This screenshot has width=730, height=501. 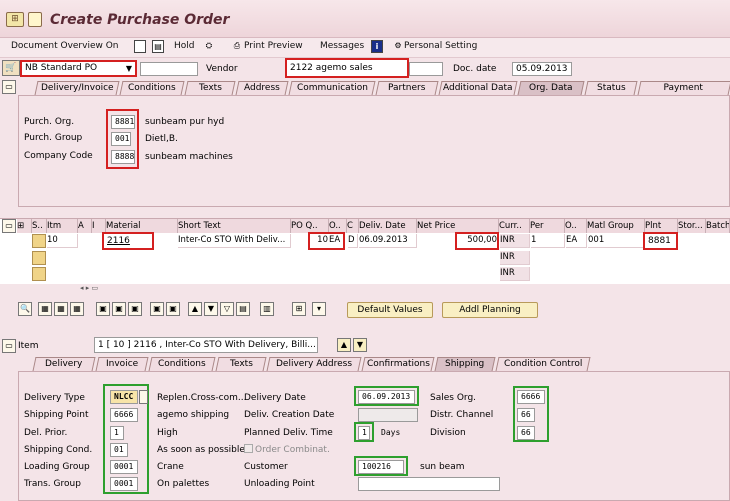 I want to click on row1-deliv-date: 06.09.2013, so click(x=388, y=241).